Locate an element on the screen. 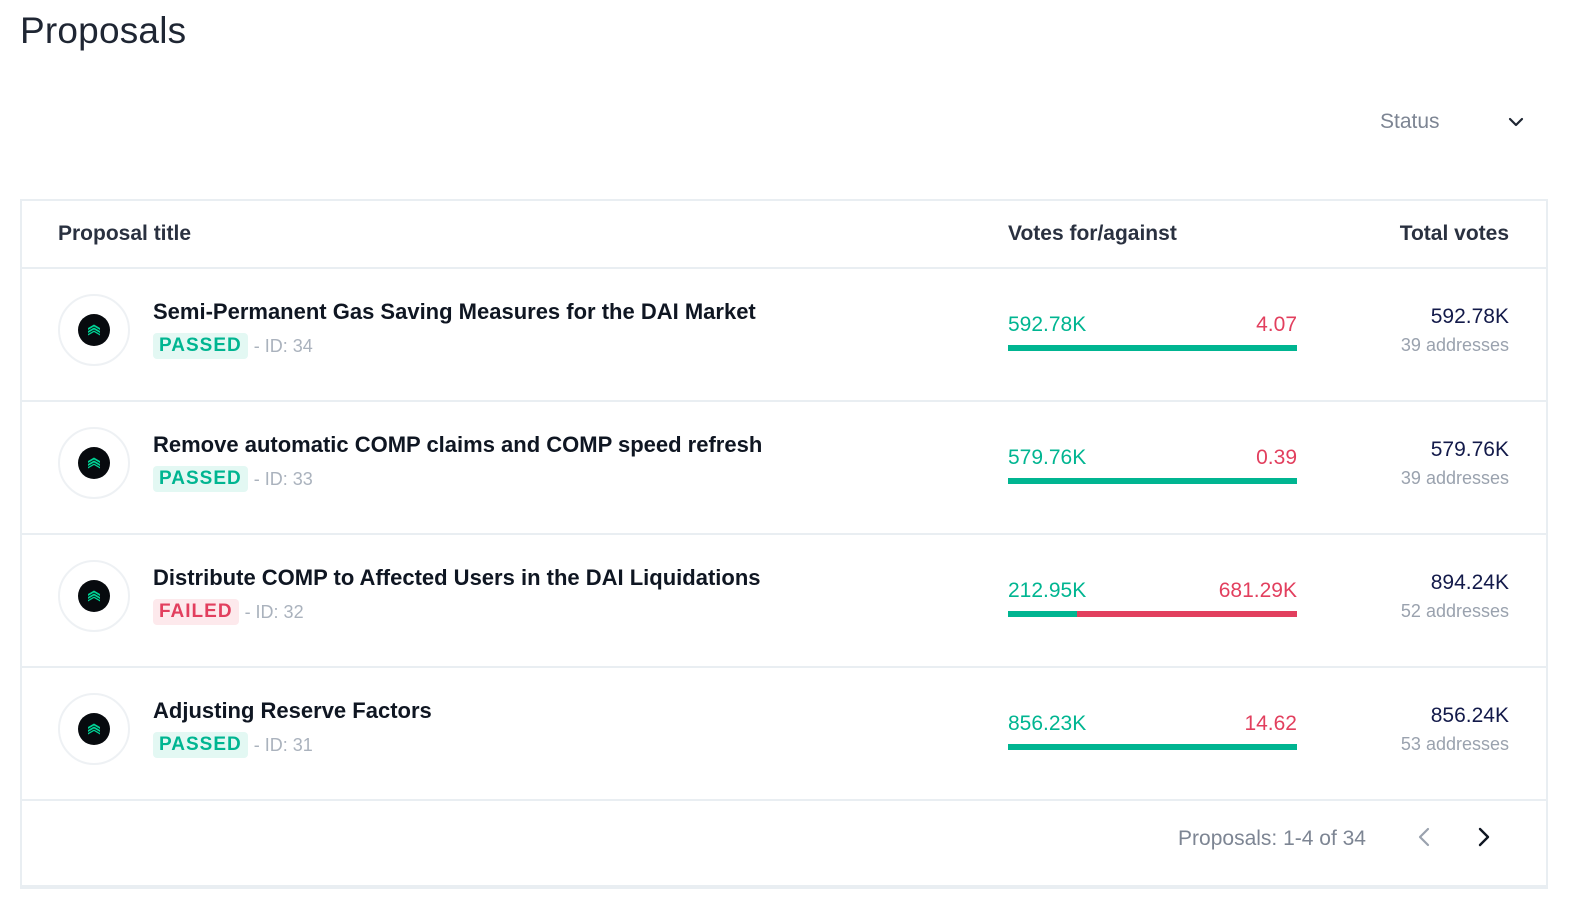 Image resolution: width=1576 pixels, height=914 pixels. pagination-text: Proposals: 1-4 of 34 is located at coordinates (1272, 838).